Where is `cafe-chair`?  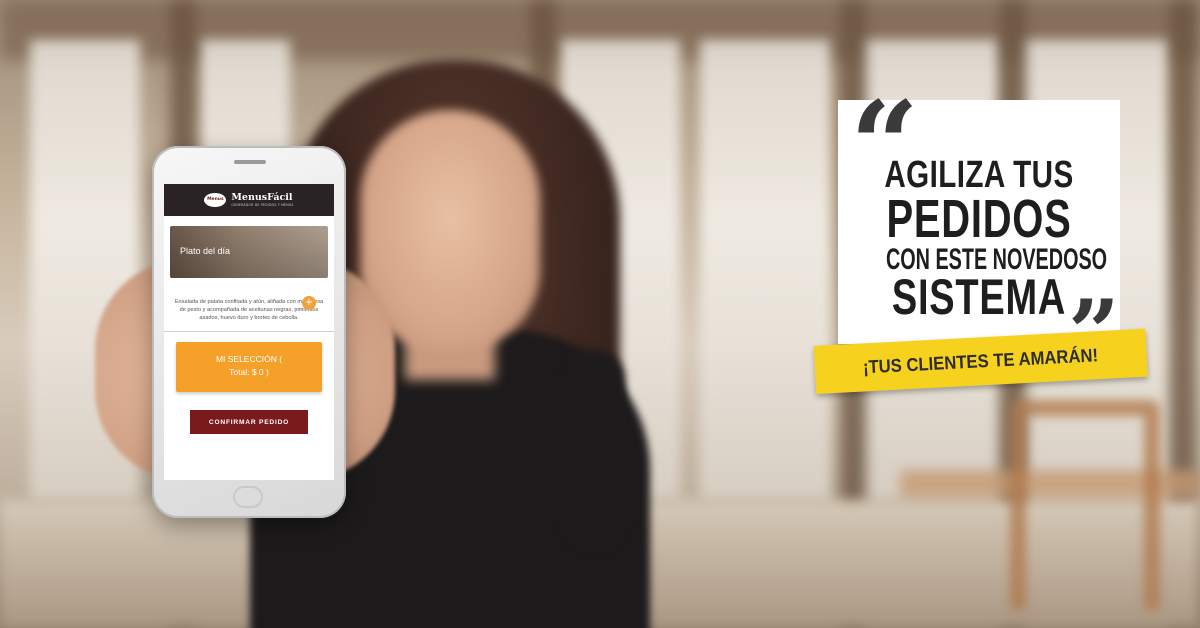 cafe-chair is located at coordinates (1085, 505).